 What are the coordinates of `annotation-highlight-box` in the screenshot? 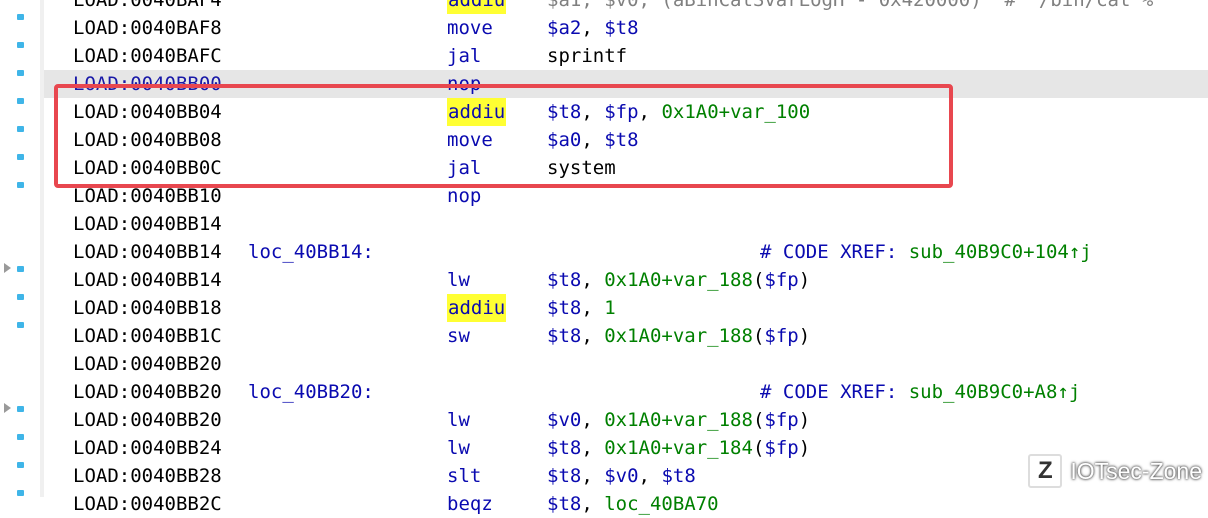 It's located at (503, 136).